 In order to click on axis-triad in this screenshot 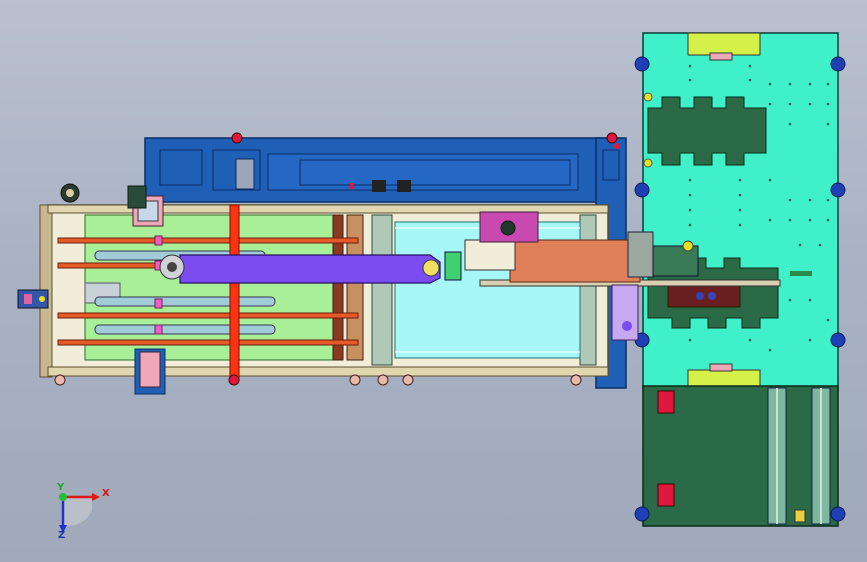, I will do `click(79, 513)`.